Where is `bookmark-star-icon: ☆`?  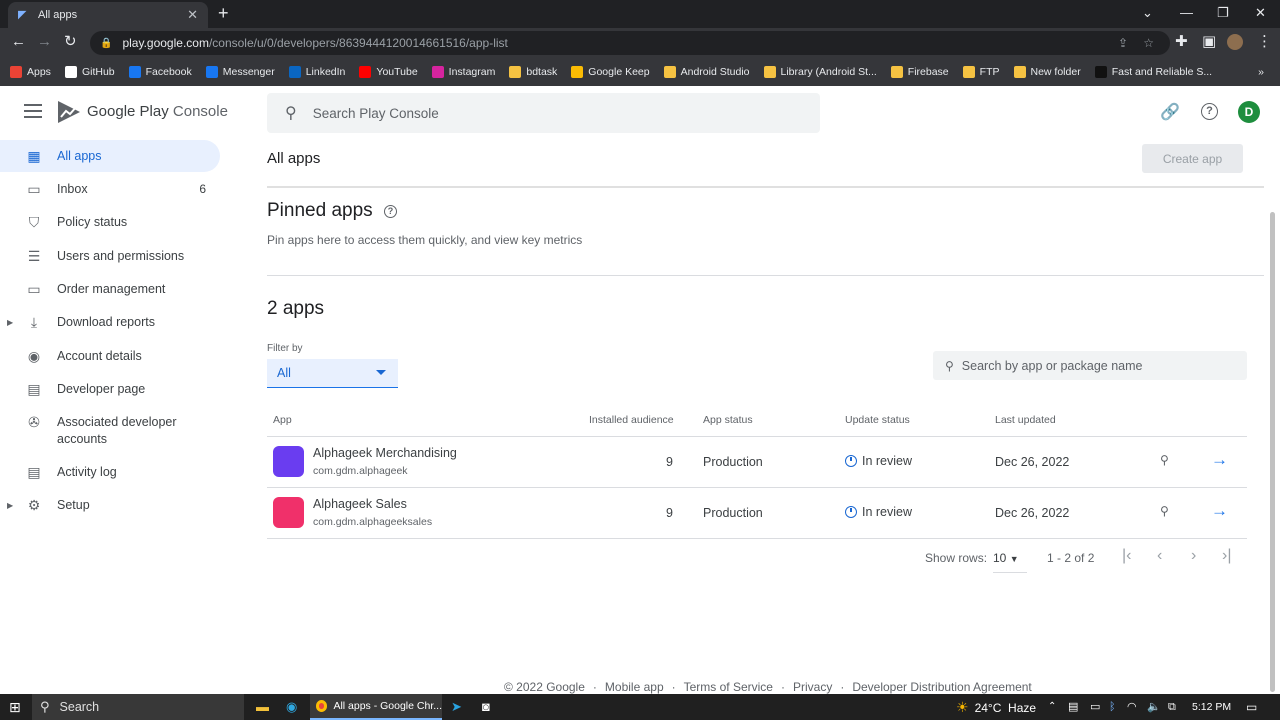 bookmark-star-icon: ☆ is located at coordinates (1148, 43).